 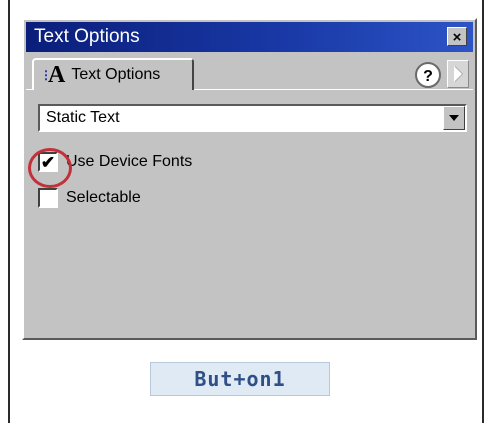 I want to click on panel-menu-arrow-icon, so click(x=458, y=74).